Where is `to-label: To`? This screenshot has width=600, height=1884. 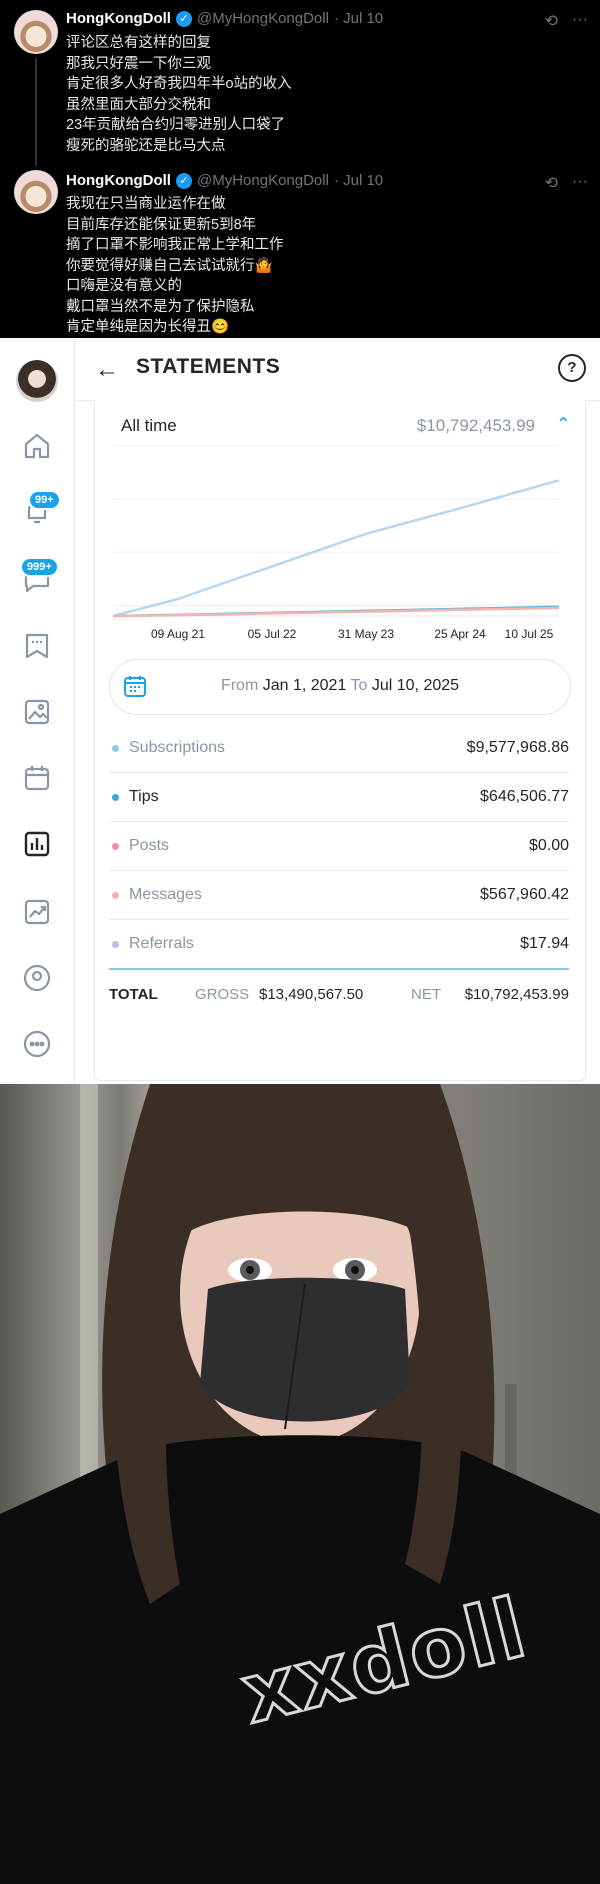
to-label: To is located at coordinates (359, 685).